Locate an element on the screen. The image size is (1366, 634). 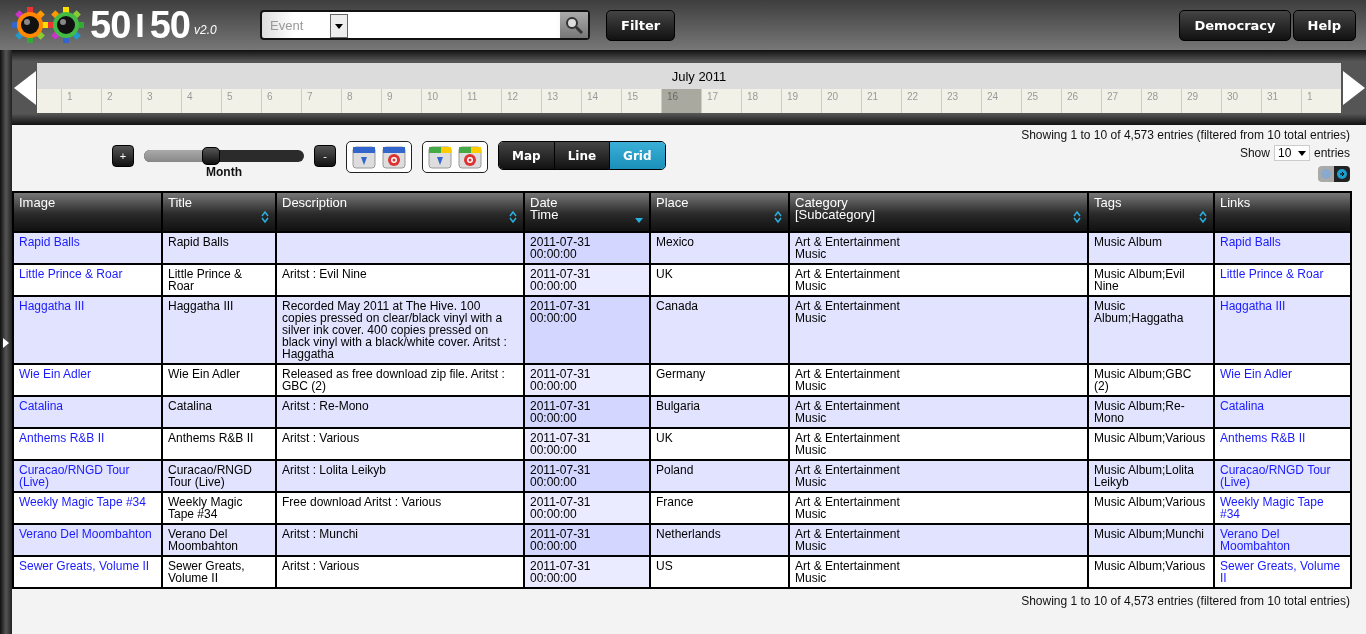
column-header: Title is located at coordinates (219, 212).